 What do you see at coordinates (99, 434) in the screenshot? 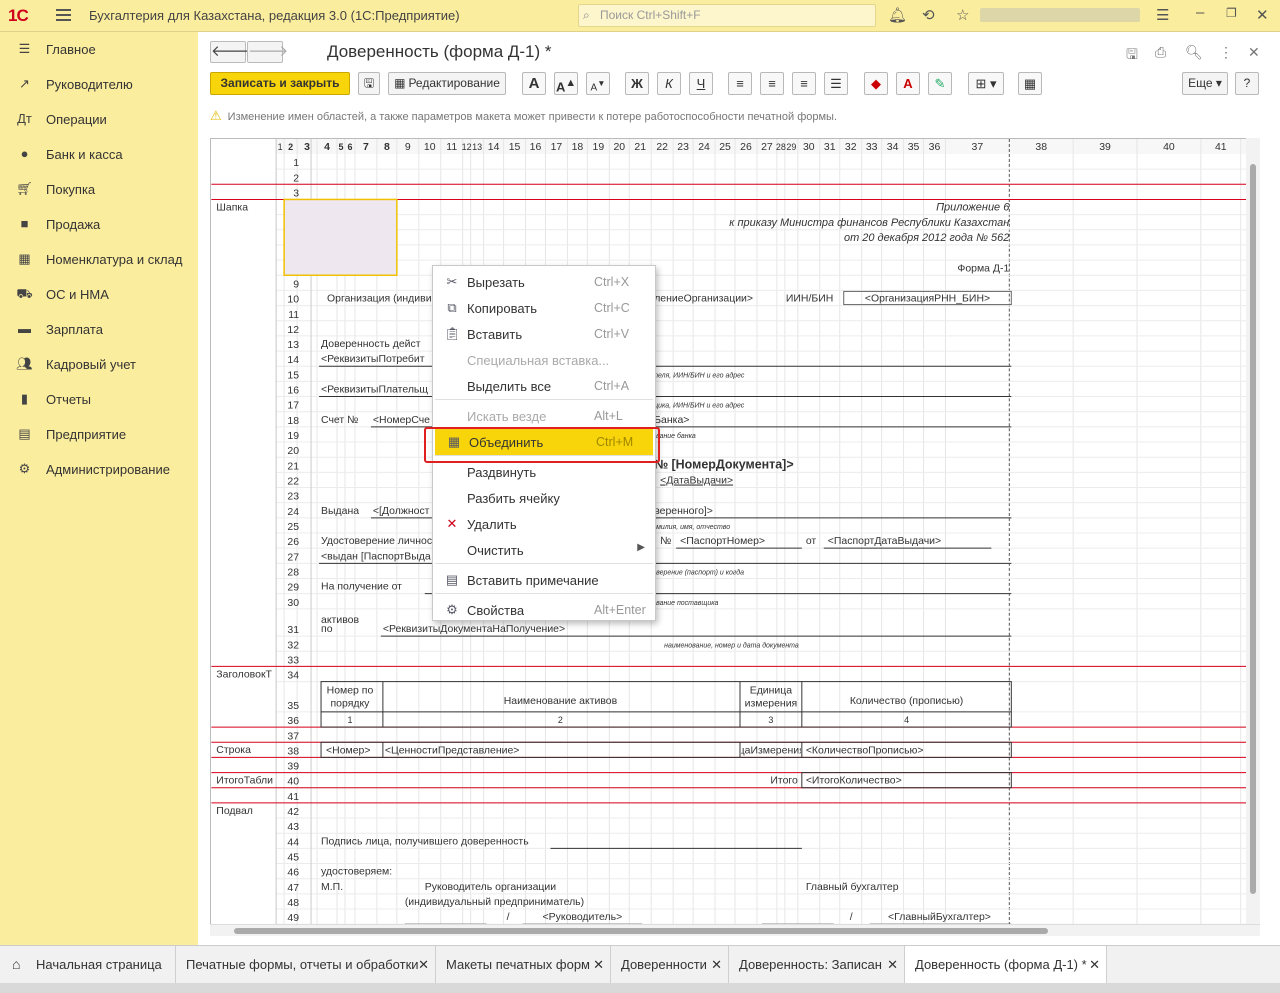
I see `sidebar-item-enterprise: ▤ Предприятие` at bounding box center [99, 434].